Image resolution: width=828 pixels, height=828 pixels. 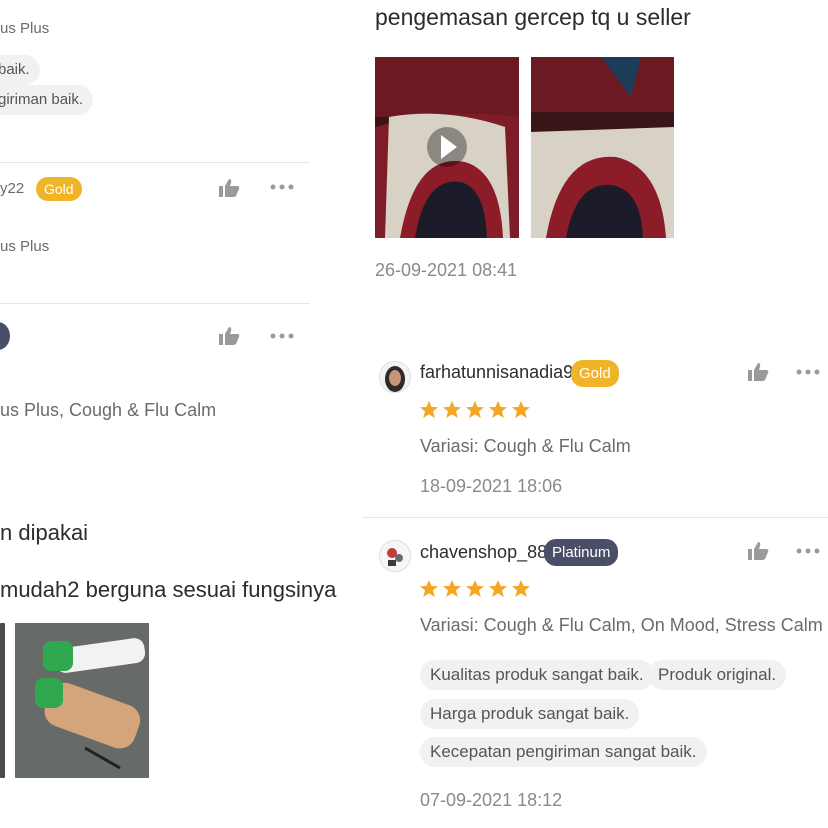 What do you see at coordinates (47, 100) in the screenshot?
I see `tag-chip-2: giriman baik.` at bounding box center [47, 100].